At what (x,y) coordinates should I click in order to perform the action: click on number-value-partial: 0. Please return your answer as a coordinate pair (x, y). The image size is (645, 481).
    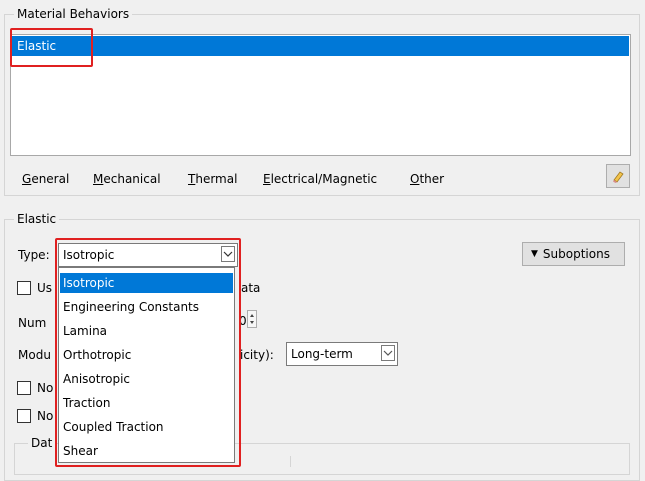
    Looking at the image, I should click on (243, 321).